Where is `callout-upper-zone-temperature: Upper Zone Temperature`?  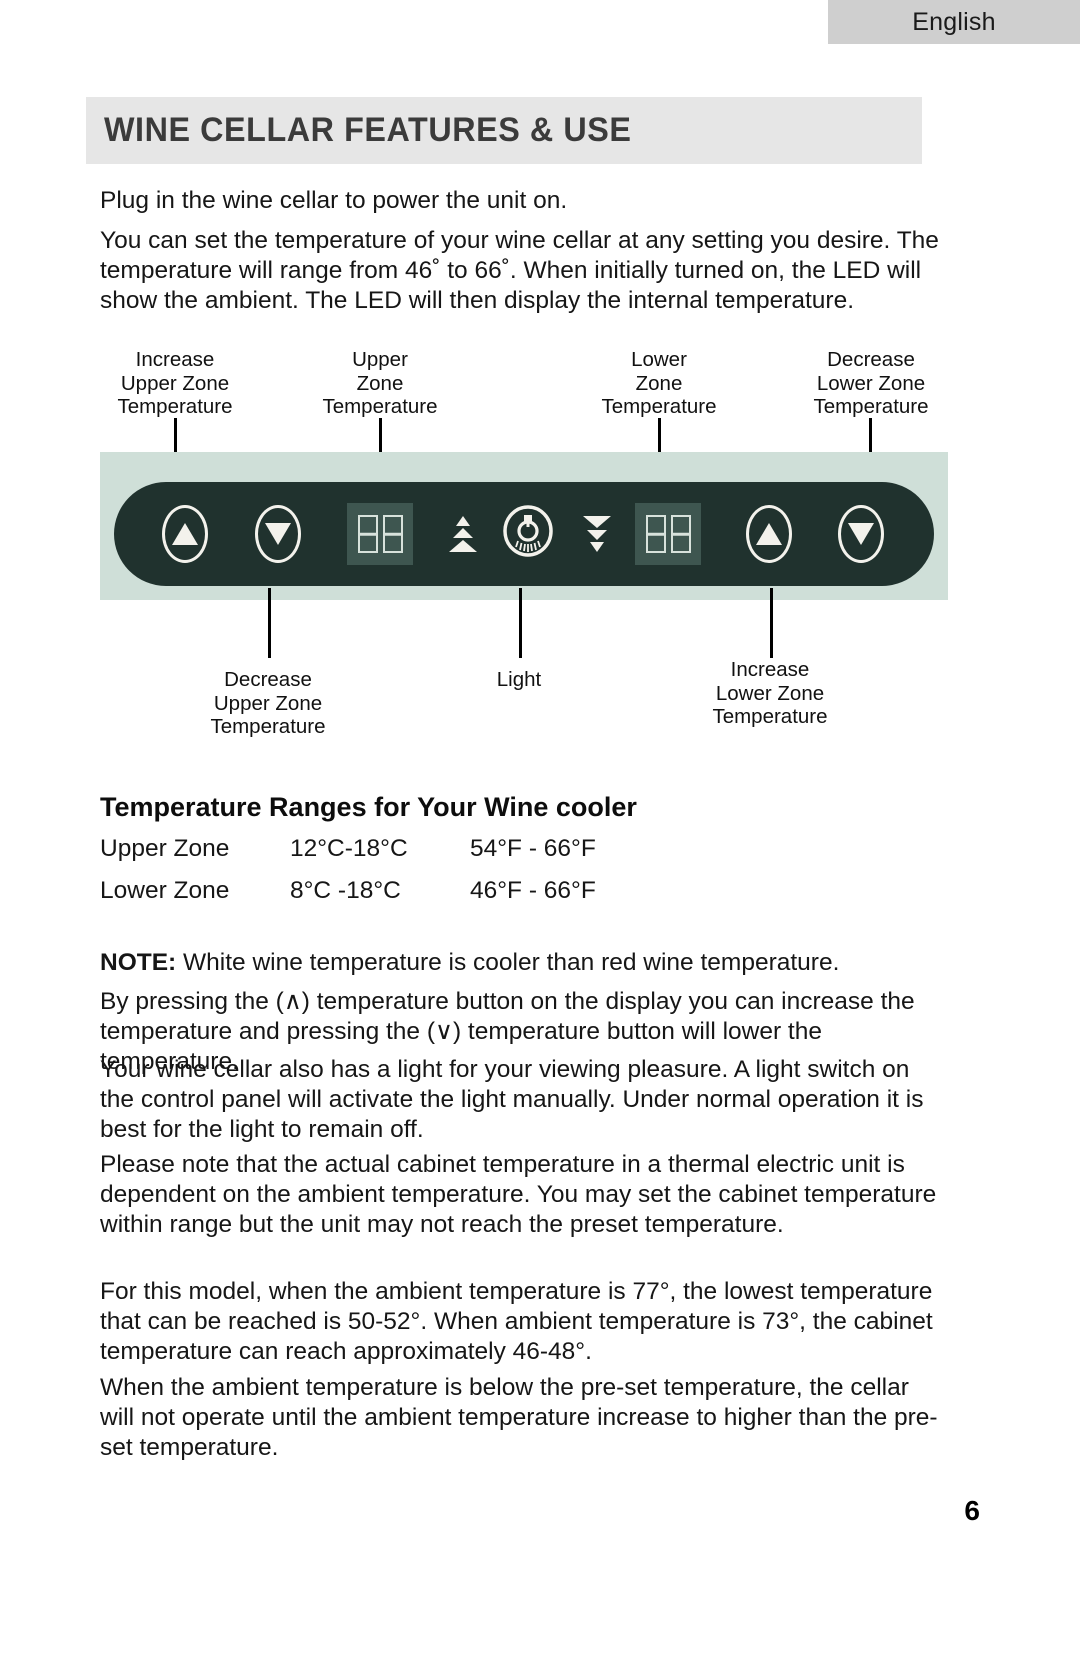 callout-upper-zone-temperature: Upper Zone Temperature is located at coordinates (380, 383).